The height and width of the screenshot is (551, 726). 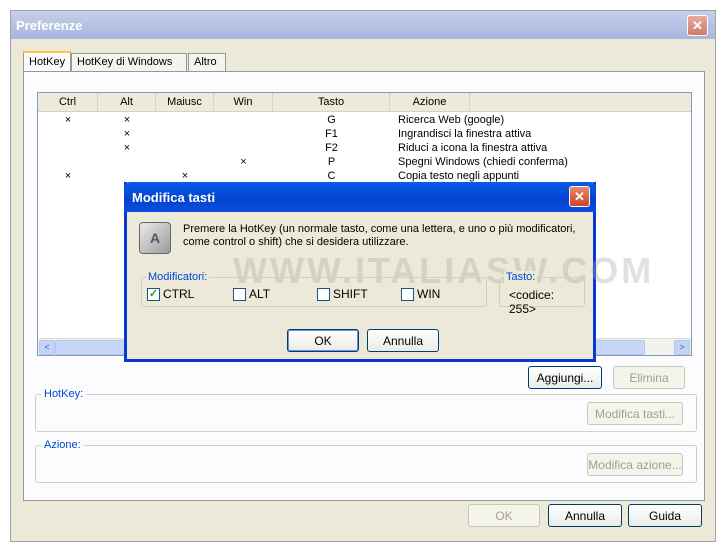 What do you see at coordinates (451, 120) in the screenshot?
I see `cell-azione: Ricerca Web (google)` at bounding box center [451, 120].